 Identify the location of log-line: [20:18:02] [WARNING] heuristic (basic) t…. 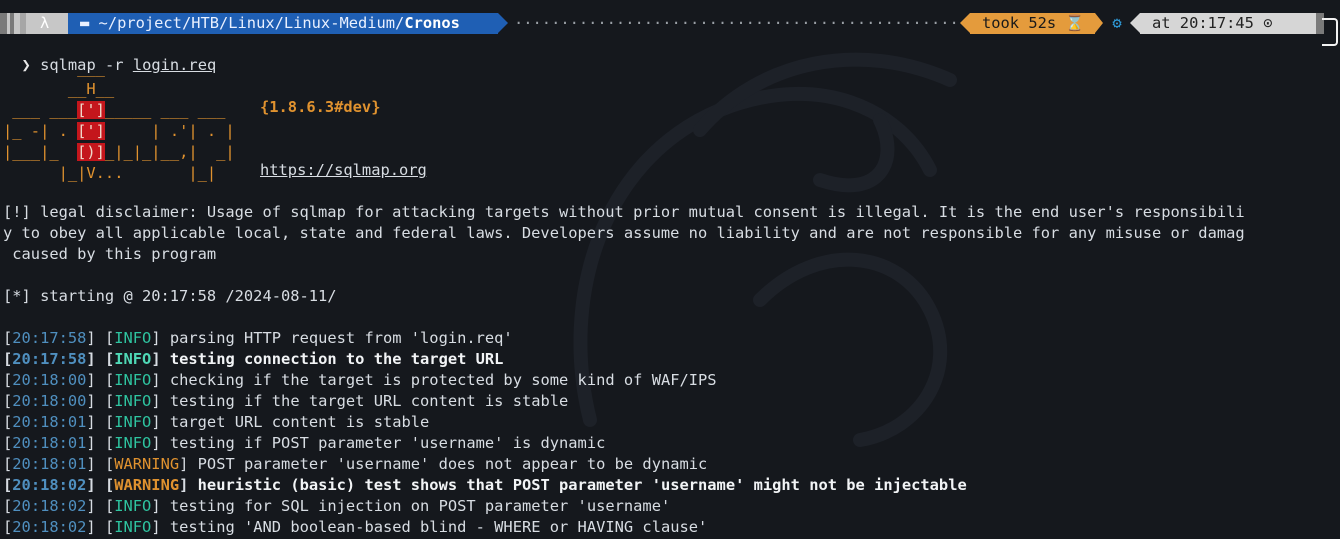
(485, 485).